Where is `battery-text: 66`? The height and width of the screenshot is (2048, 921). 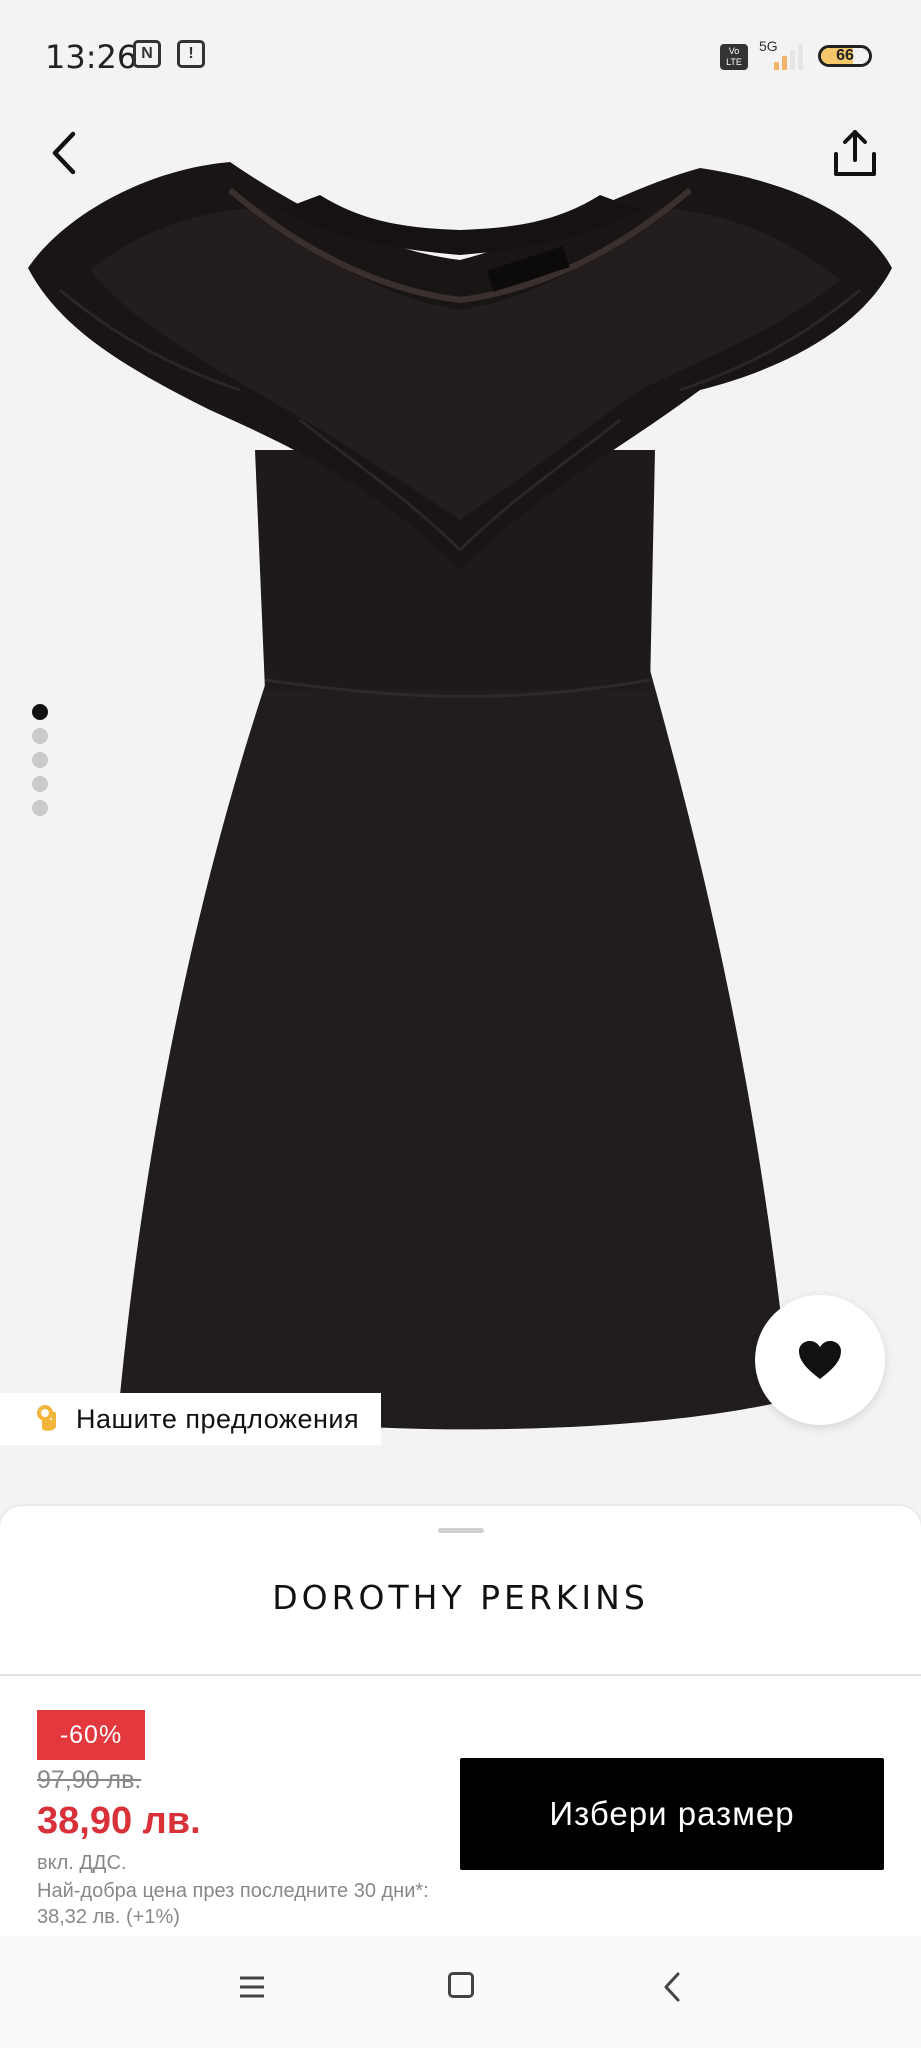
battery-text: 66 is located at coordinates (845, 55).